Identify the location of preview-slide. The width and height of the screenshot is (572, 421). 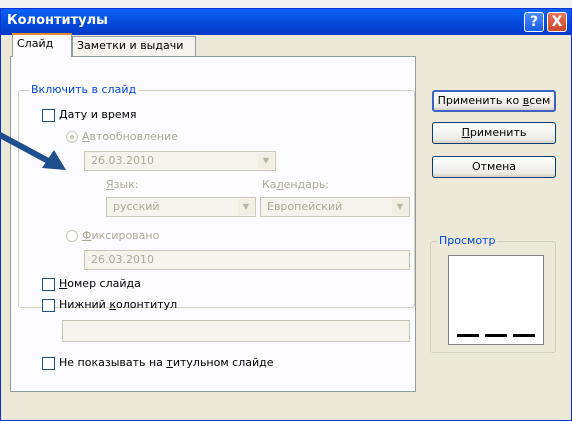
(496, 300).